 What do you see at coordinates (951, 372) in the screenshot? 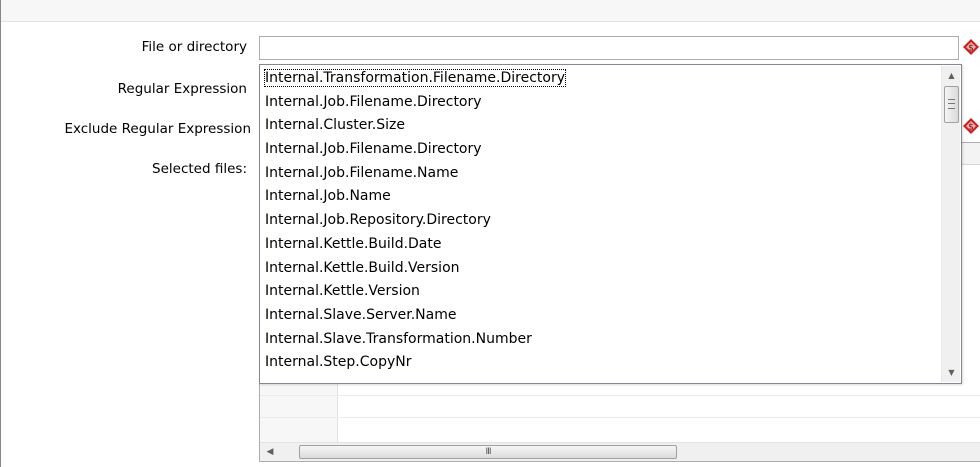
I see `scroll-down-icon: ▼` at bounding box center [951, 372].